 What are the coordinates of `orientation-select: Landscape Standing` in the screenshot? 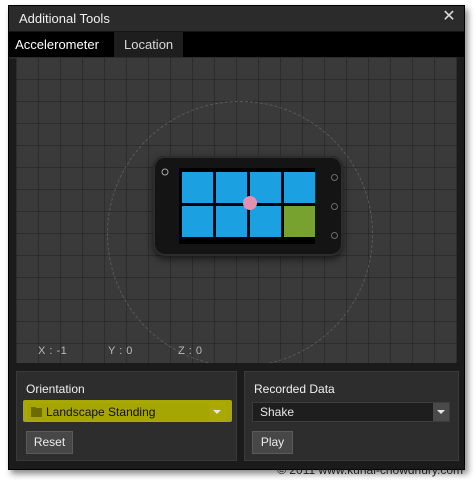 It's located at (127, 411).